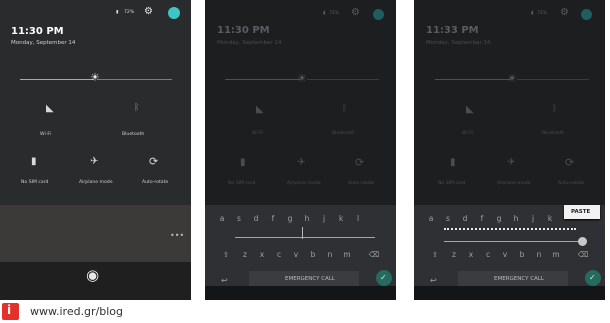  Describe the element at coordinates (582, 241) in the screenshot. I see `text-selection-handle` at that location.